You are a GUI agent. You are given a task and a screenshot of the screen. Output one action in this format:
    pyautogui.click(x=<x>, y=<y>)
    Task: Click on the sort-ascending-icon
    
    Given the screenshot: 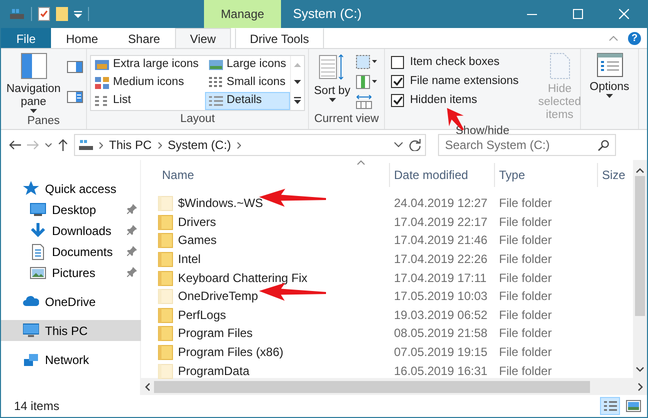 What is the action you would take?
    pyautogui.click(x=361, y=162)
    